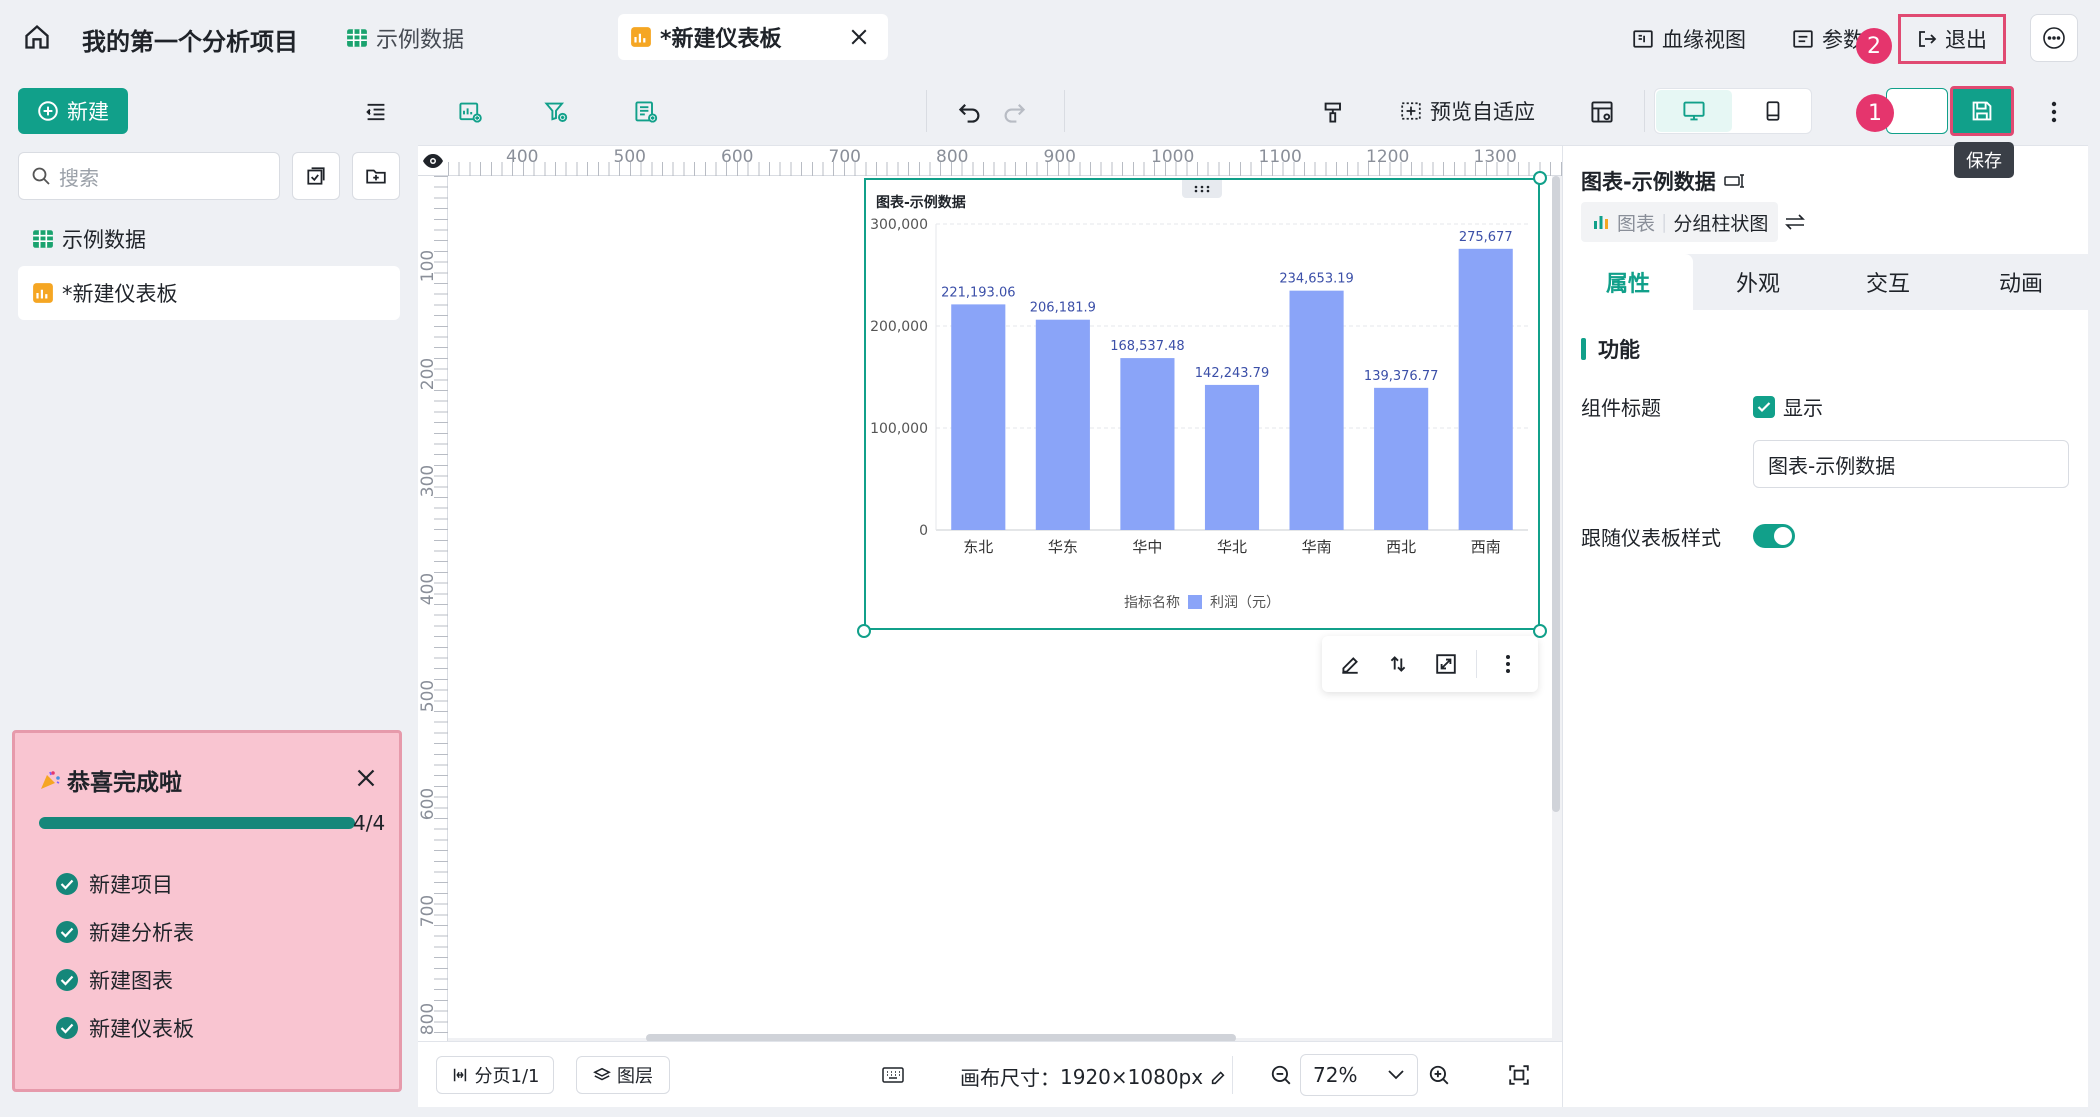 Image resolution: width=2100 pixels, height=1117 pixels. What do you see at coordinates (114, 884) in the screenshot?
I see `step-item: 新建项目` at bounding box center [114, 884].